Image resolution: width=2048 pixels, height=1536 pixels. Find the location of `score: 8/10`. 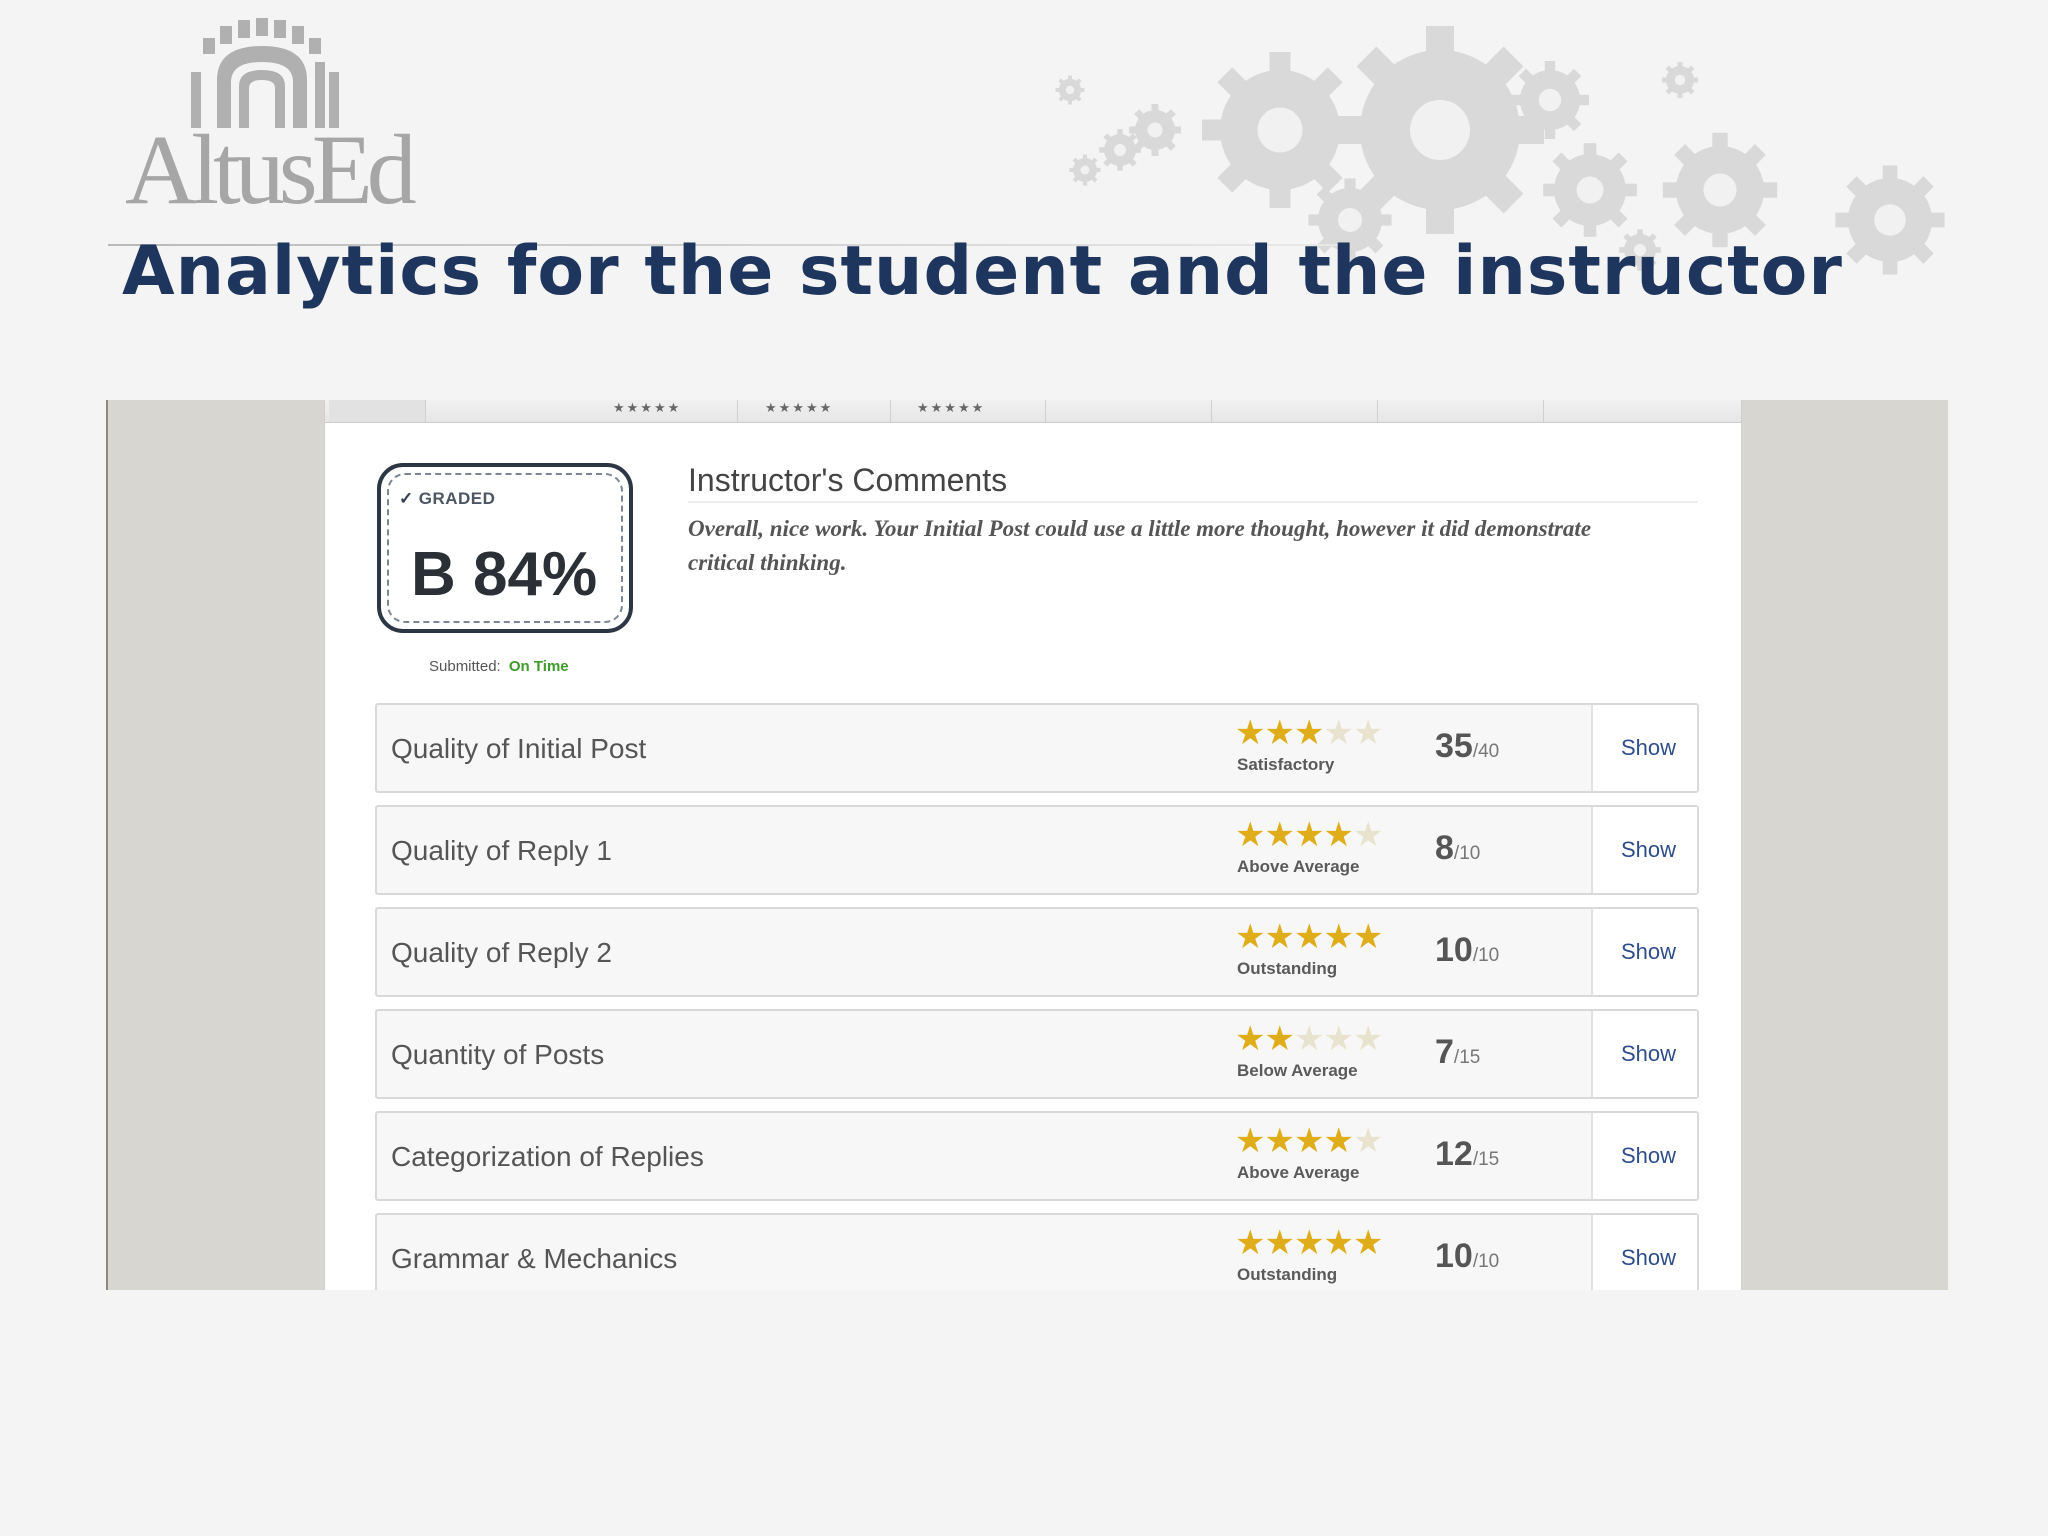

score: 8/10 is located at coordinates (1457, 848).